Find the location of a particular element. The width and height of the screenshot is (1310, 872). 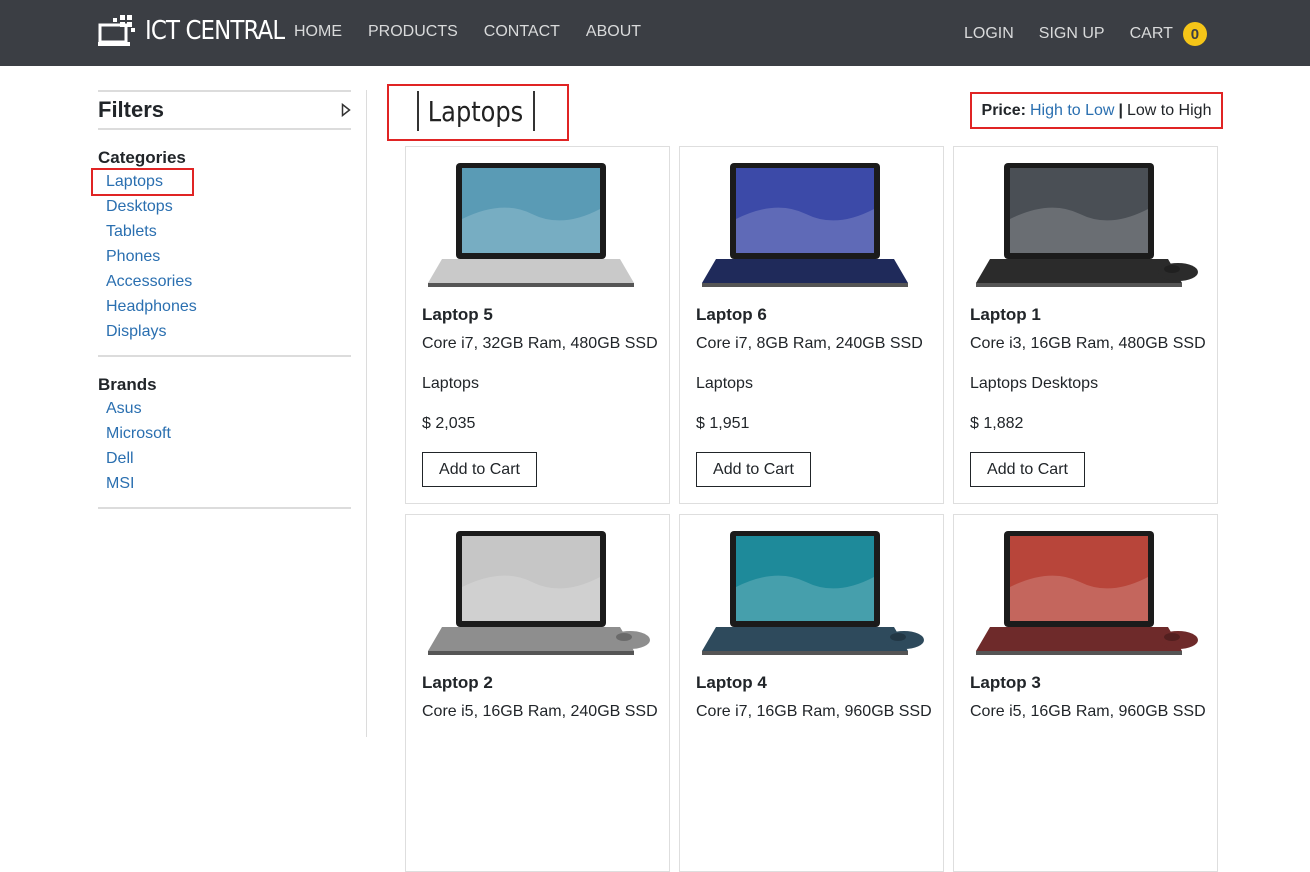

cart-link: CART 0 is located at coordinates (1168, 34).